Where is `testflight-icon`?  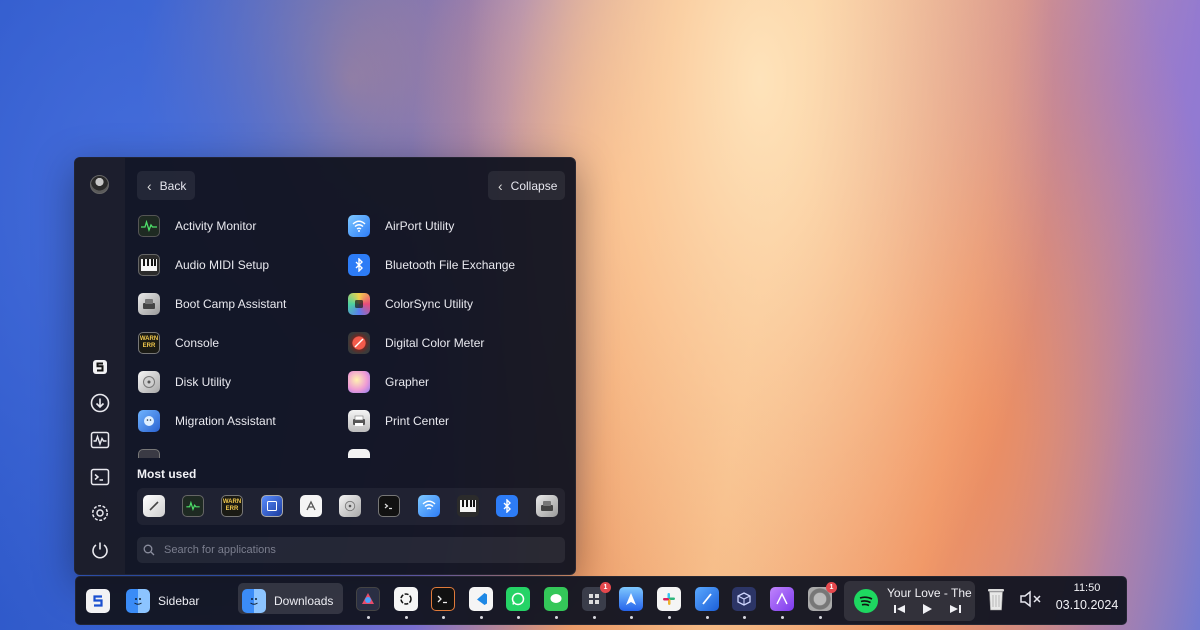 testflight-icon is located at coordinates (631, 599).